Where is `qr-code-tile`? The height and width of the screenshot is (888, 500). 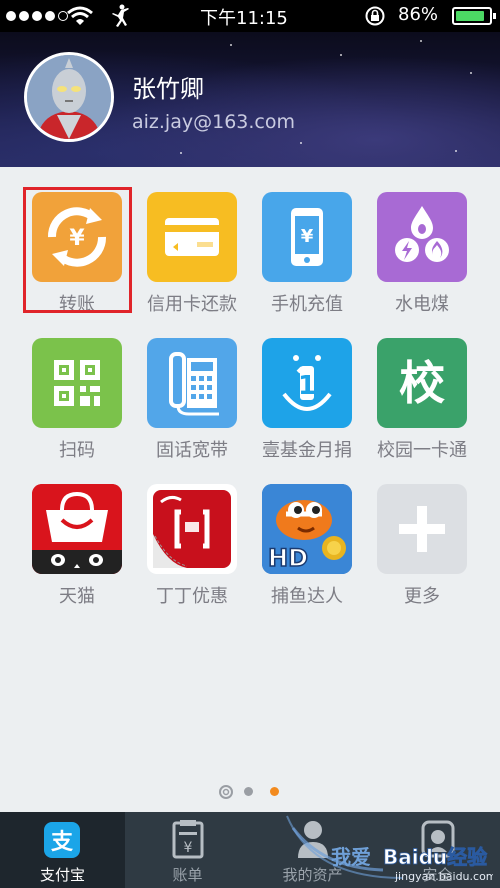 qr-code-tile is located at coordinates (77, 383).